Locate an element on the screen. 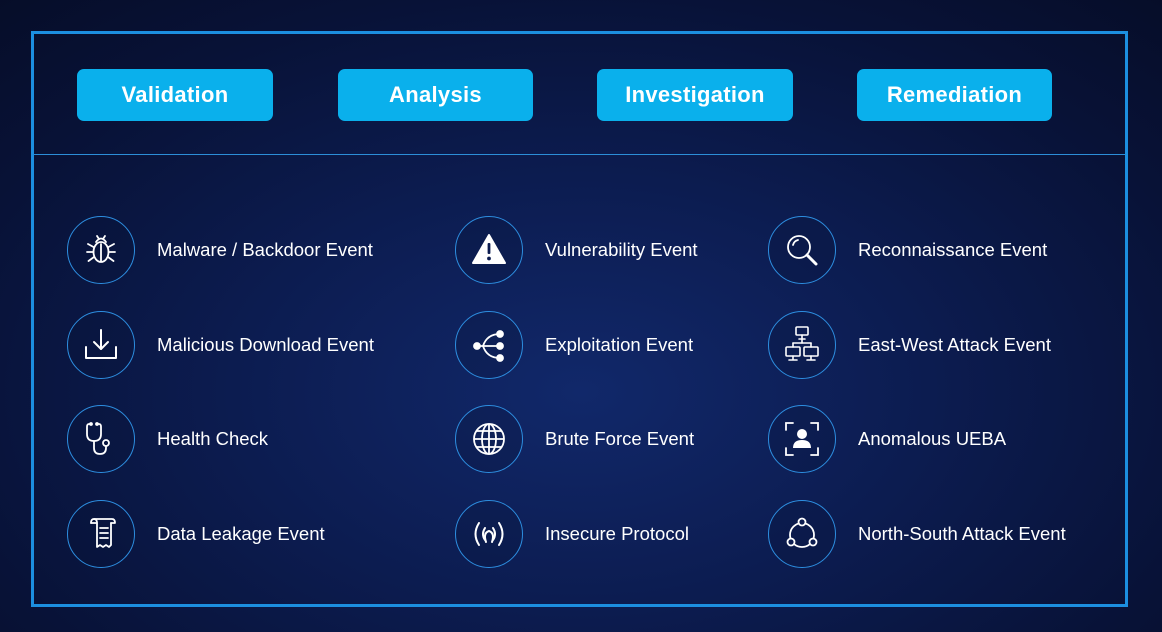 The width and height of the screenshot is (1162, 632). event-label: East-West Attack Event is located at coordinates (954, 344).